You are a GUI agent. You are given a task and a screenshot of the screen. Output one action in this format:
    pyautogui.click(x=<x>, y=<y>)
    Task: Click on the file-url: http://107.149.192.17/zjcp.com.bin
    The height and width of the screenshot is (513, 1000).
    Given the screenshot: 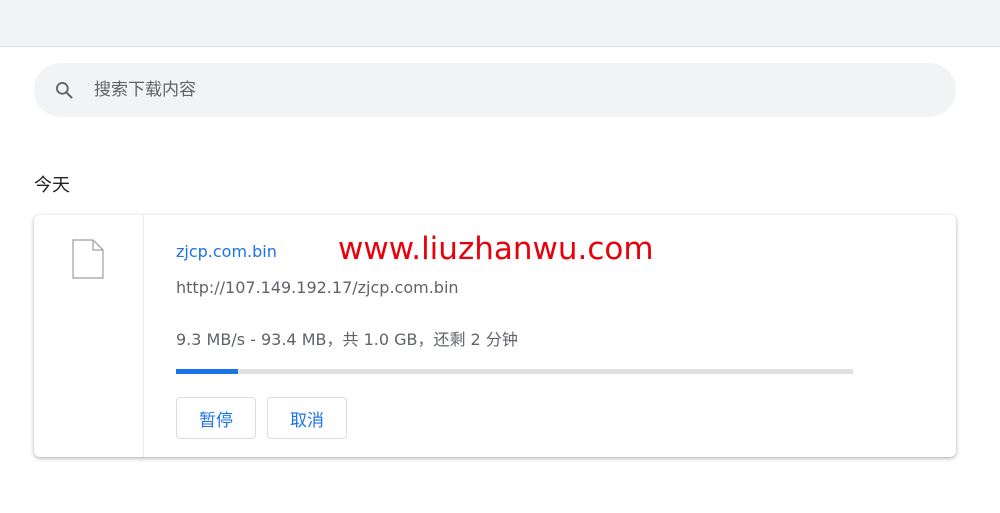 What is the action you would take?
    pyautogui.click(x=317, y=287)
    